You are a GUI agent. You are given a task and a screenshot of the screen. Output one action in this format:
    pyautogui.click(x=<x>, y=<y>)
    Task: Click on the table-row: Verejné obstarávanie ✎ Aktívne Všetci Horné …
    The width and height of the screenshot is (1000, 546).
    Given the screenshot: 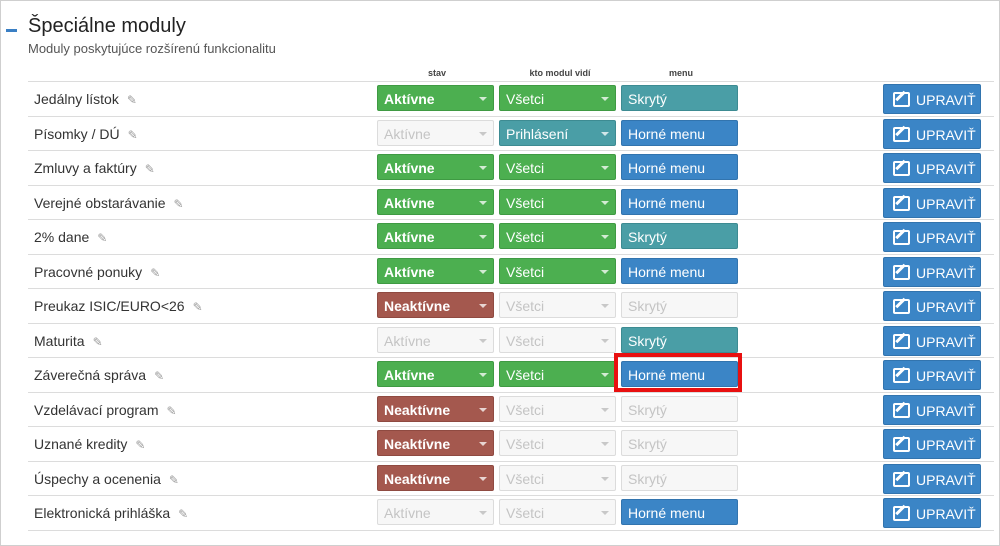 What is the action you would take?
    pyautogui.click(x=511, y=203)
    